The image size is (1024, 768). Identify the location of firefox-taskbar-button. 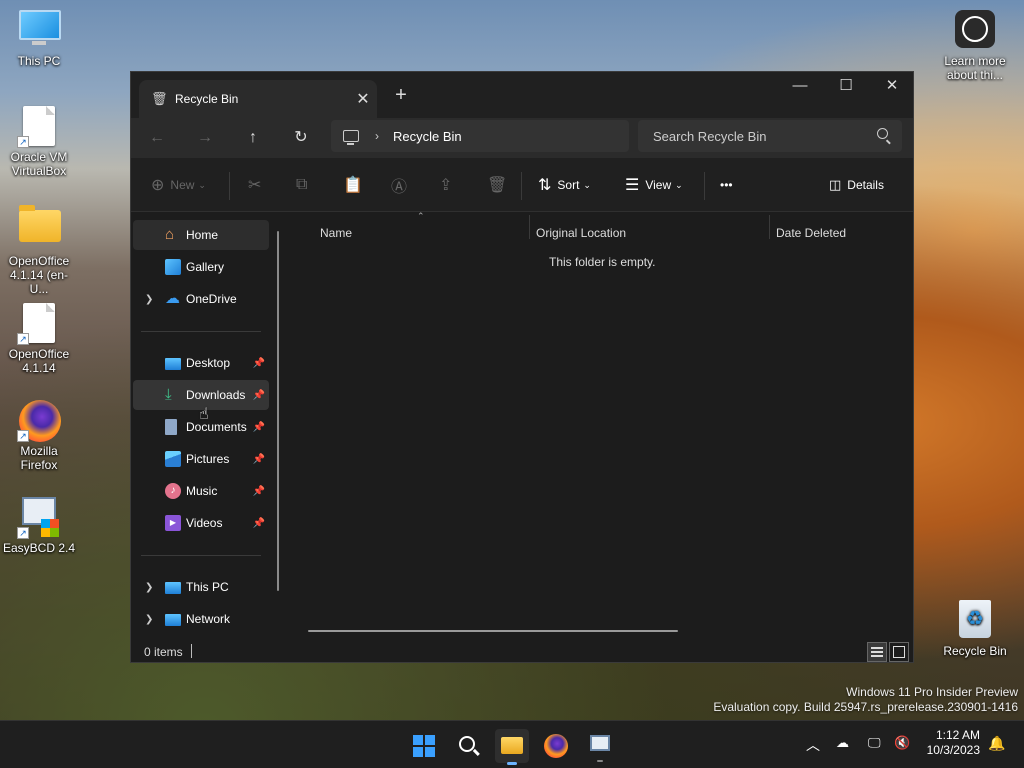
(556, 746).